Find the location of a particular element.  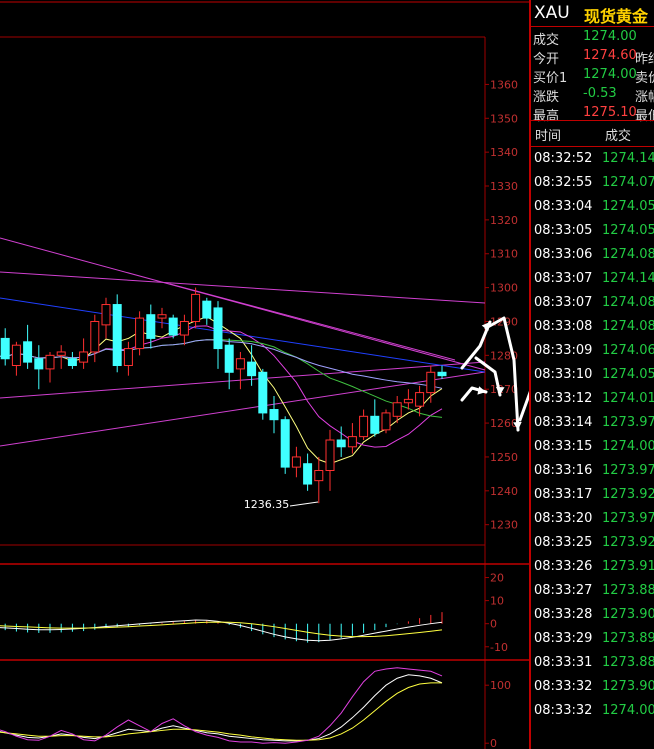

tick-time: 08:33:27 is located at coordinates (563, 590).